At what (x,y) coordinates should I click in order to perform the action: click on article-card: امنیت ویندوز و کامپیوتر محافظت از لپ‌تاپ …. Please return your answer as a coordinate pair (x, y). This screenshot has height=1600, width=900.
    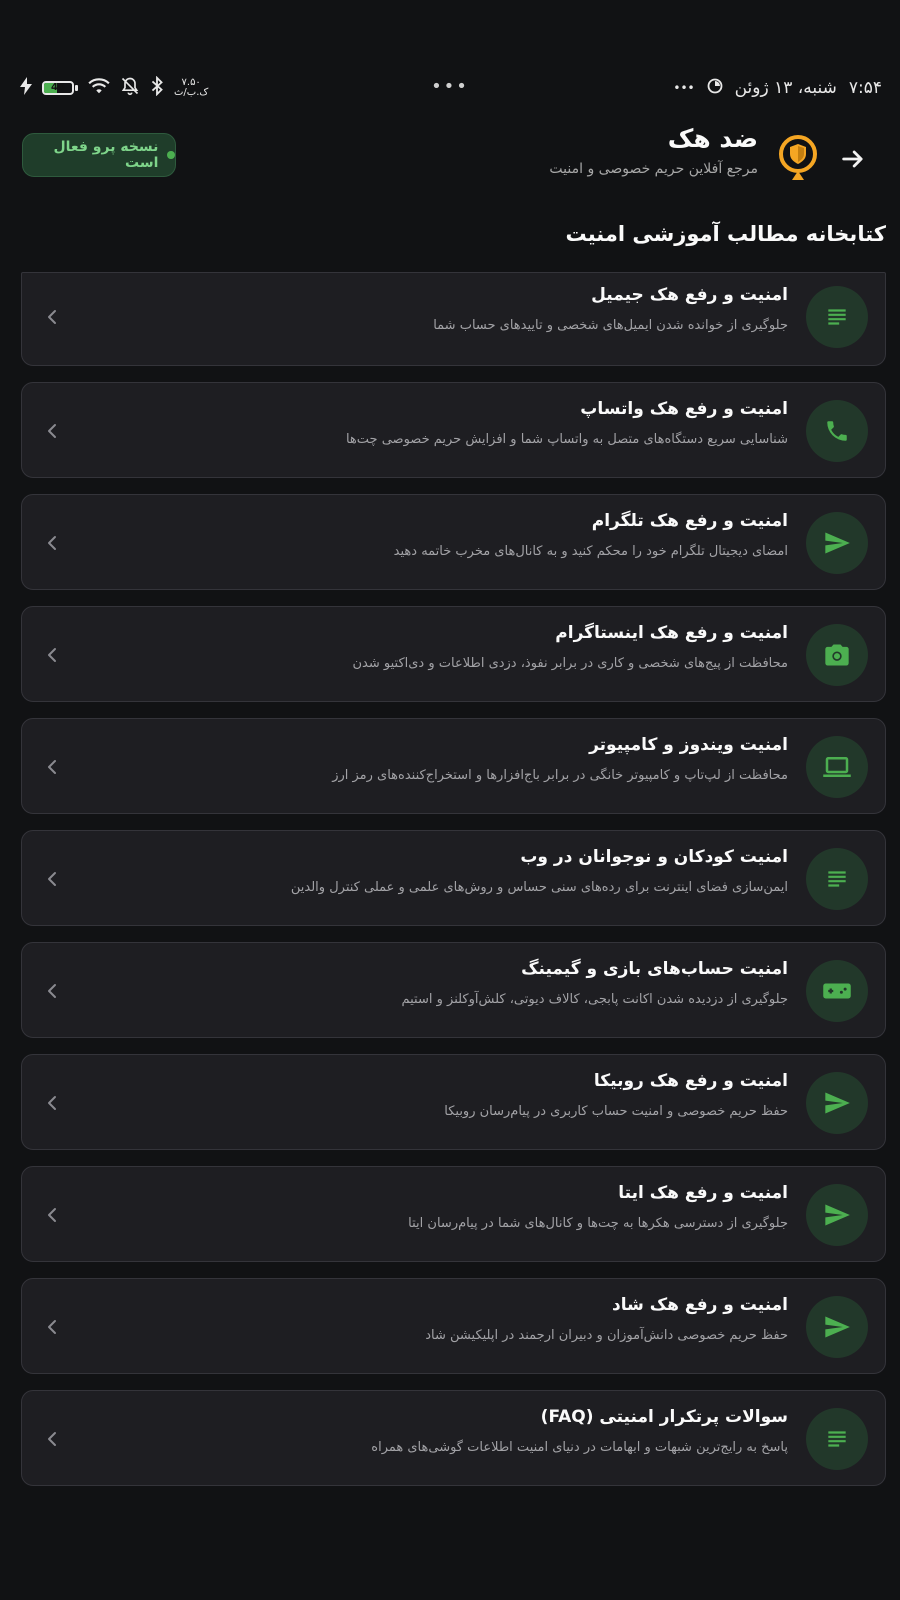
    Looking at the image, I should click on (453, 766).